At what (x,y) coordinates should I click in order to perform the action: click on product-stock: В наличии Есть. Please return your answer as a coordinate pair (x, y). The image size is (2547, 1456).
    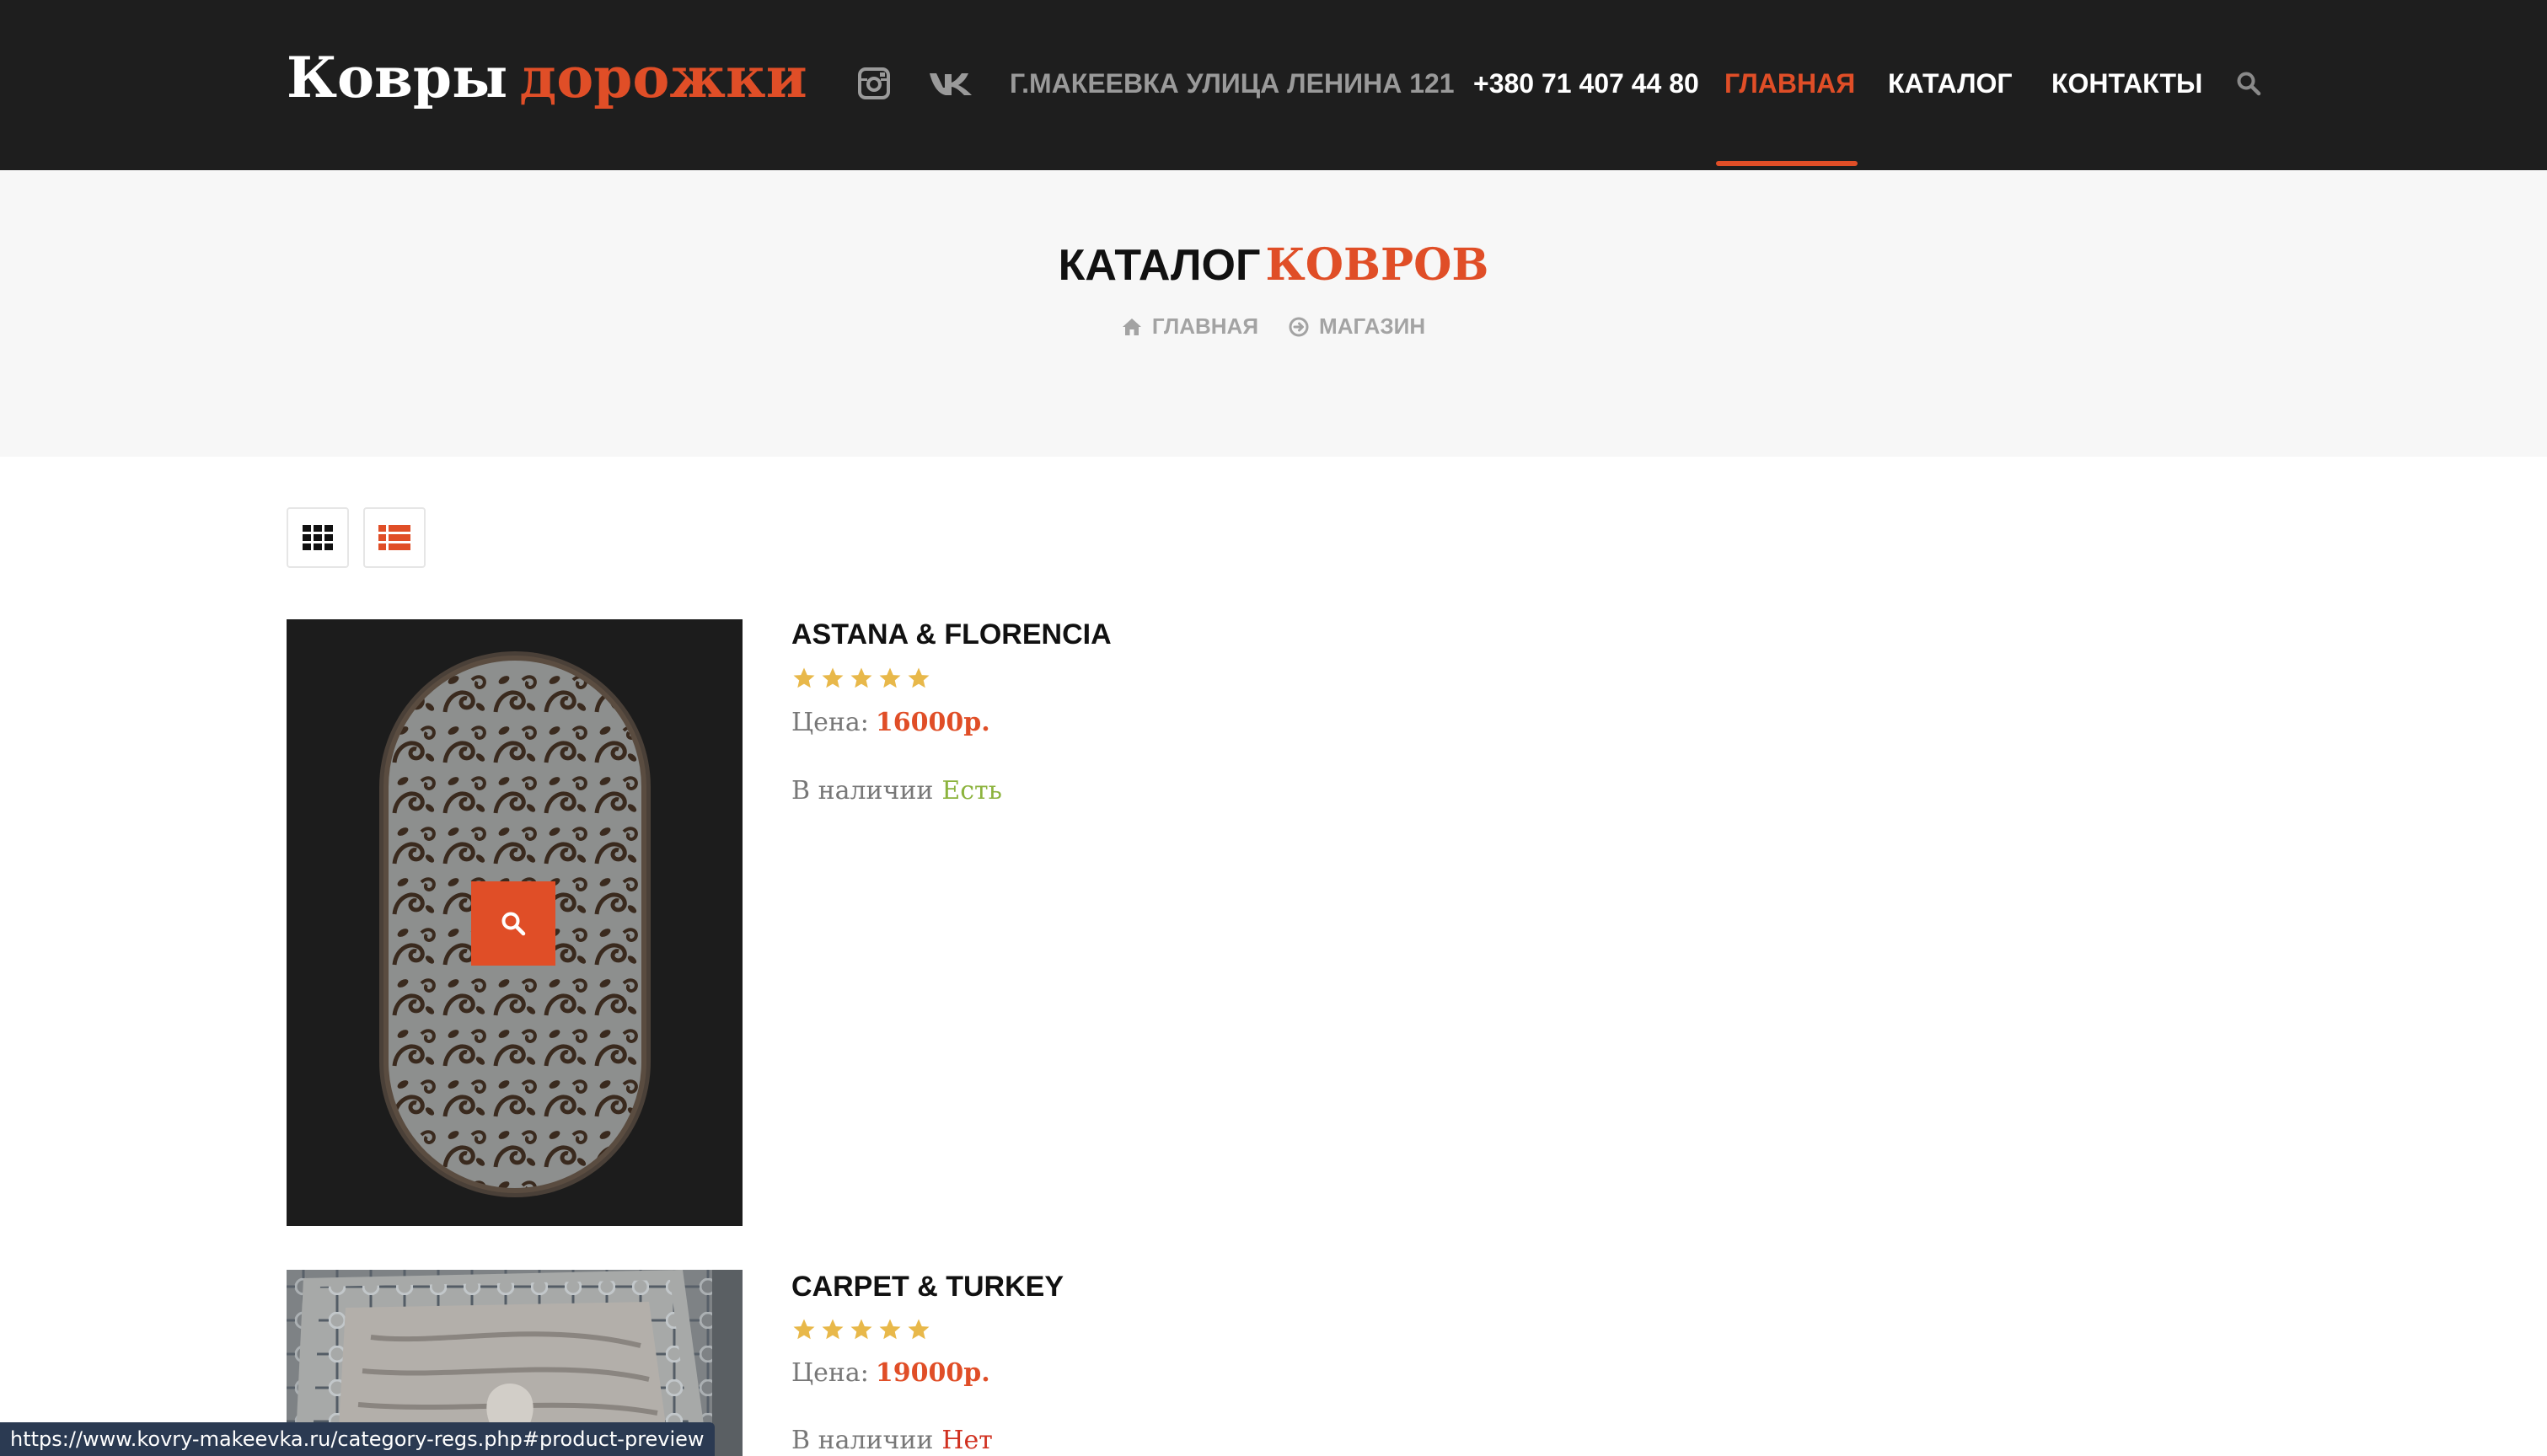
    Looking at the image, I should click on (896, 791).